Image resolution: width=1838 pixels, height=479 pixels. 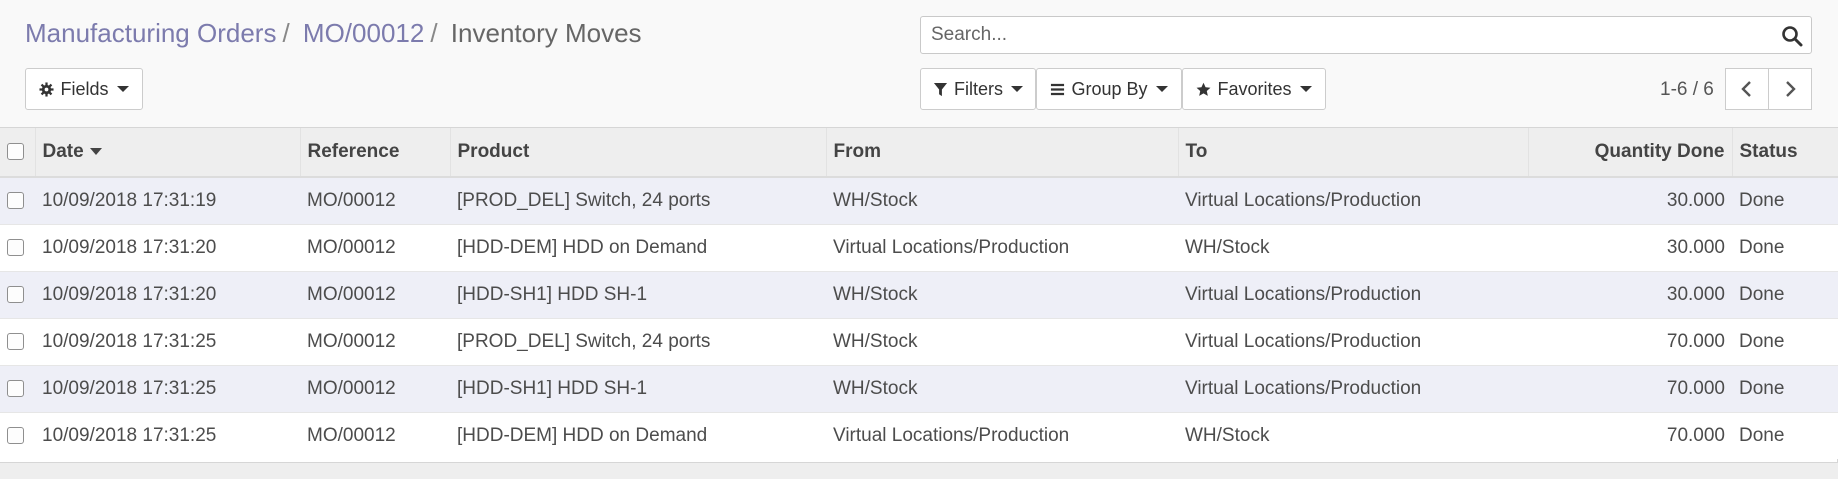 What do you see at coordinates (363, 33) in the screenshot?
I see `breadcrumb-mo: MO/00012` at bounding box center [363, 33].